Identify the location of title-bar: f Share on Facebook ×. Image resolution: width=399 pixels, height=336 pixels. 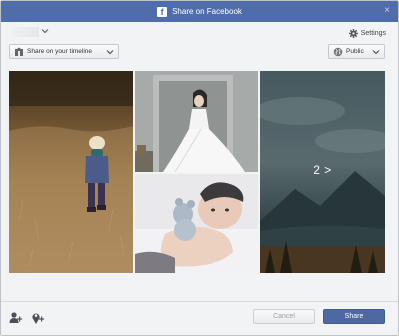
(199, 11).